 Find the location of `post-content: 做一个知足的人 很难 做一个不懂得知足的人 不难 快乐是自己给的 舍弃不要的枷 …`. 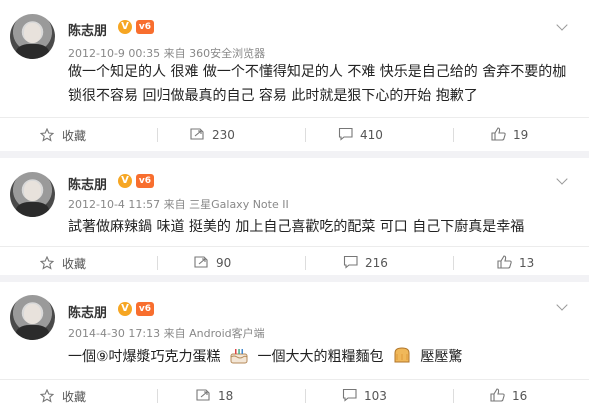

post-content: 做一个知足的人 很难 做一个不懂得知足的人 不难 快乐是自己给的 舍弃不要的枷 … is located at coordinates (318, 84).